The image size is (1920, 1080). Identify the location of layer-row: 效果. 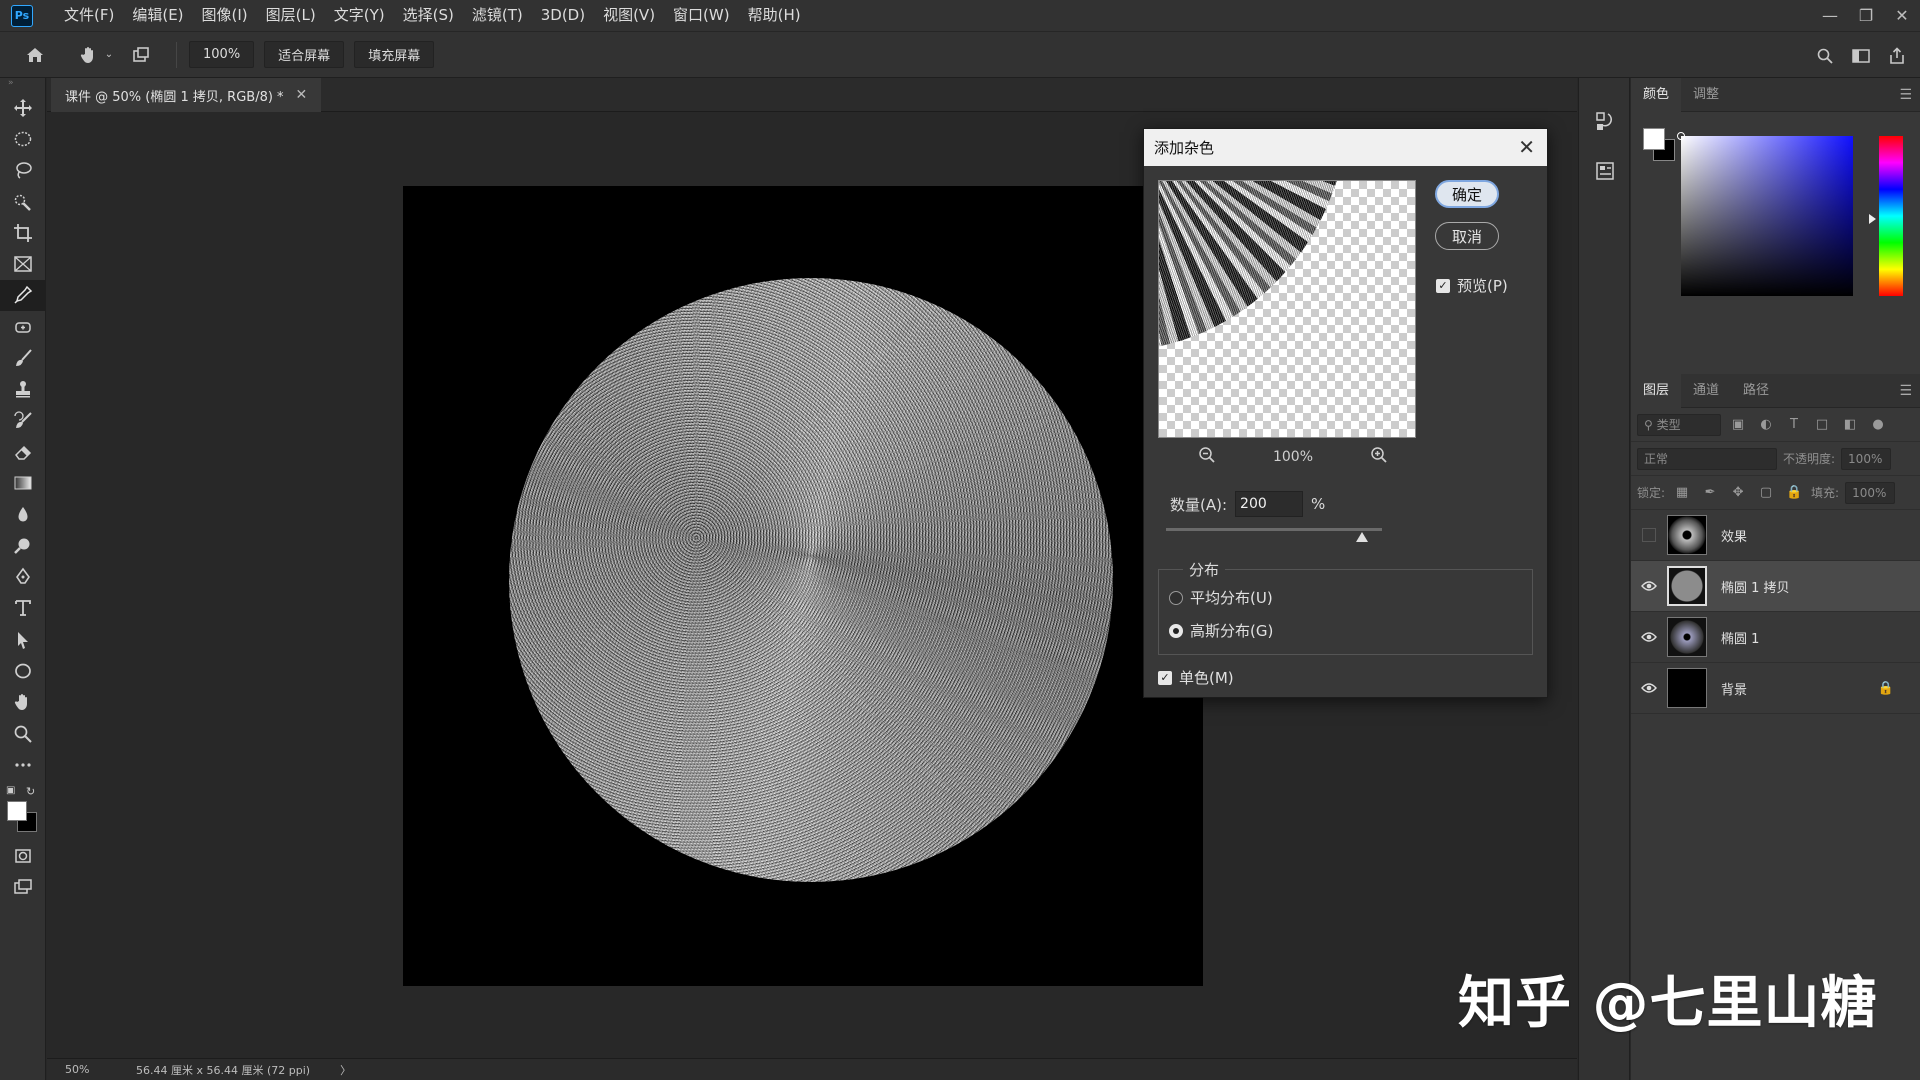
(1775, 535).